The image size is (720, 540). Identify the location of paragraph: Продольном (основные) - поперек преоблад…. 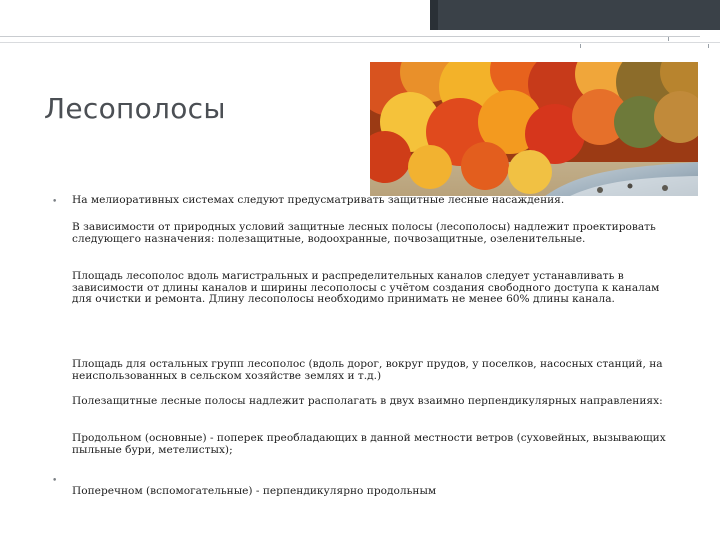
(369, 444).